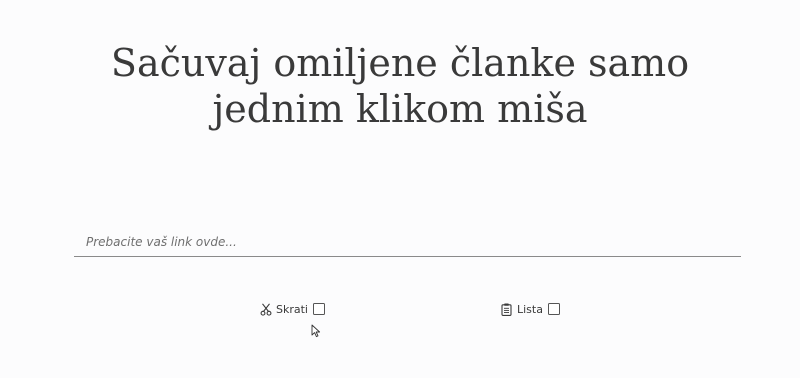 The width and height of the screenshot is (800, 378). I want to click on list-option: Lista, so click(530, 309).